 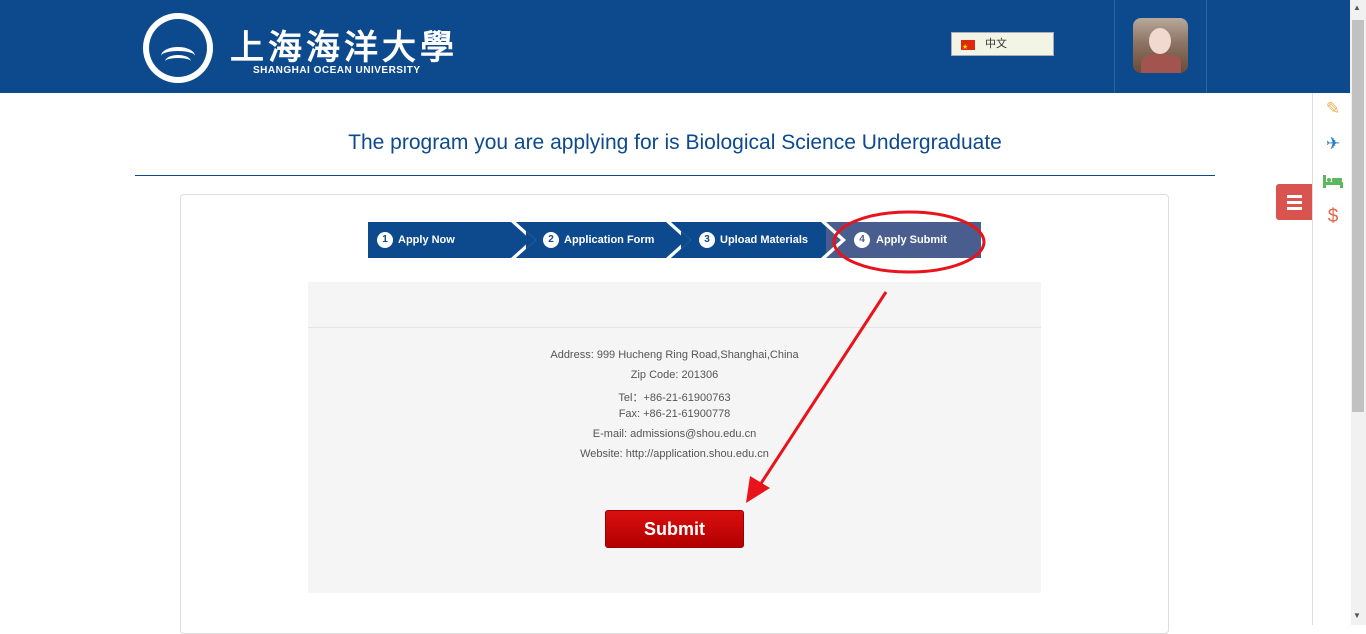 I want to click on fax-text: Fax: +86-21-61900778, so click(x=674, y=414).